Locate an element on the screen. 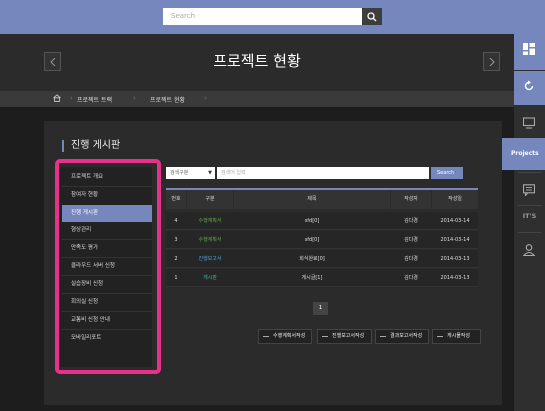 This screenshot has width=545, height=411. monitor-icon is located at coordinates (529, 123).